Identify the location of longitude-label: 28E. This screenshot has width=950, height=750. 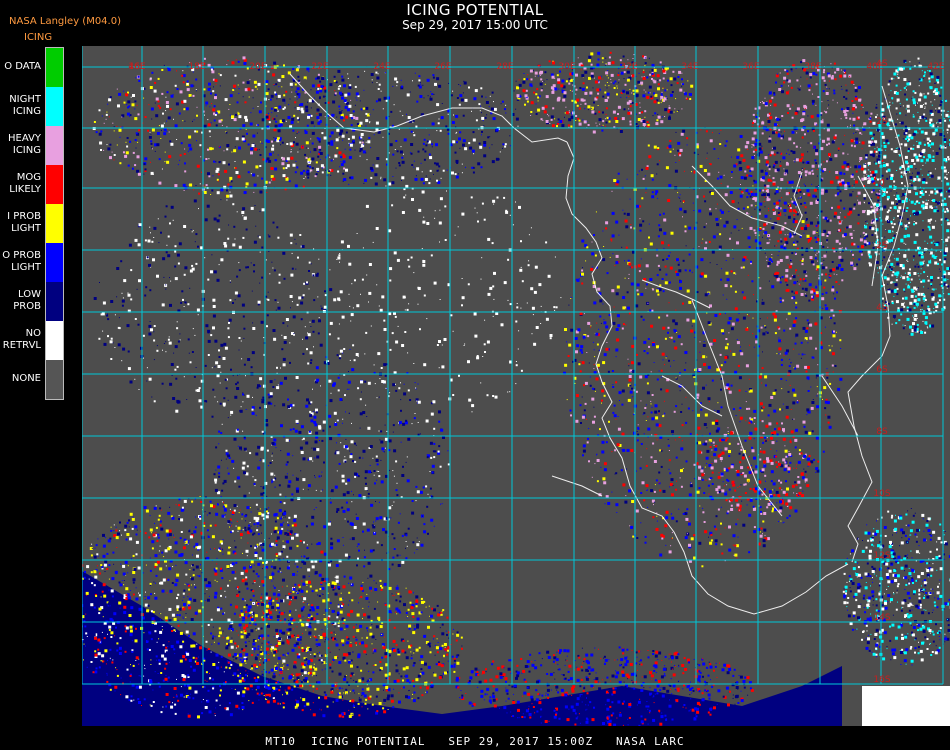
(504, 67).